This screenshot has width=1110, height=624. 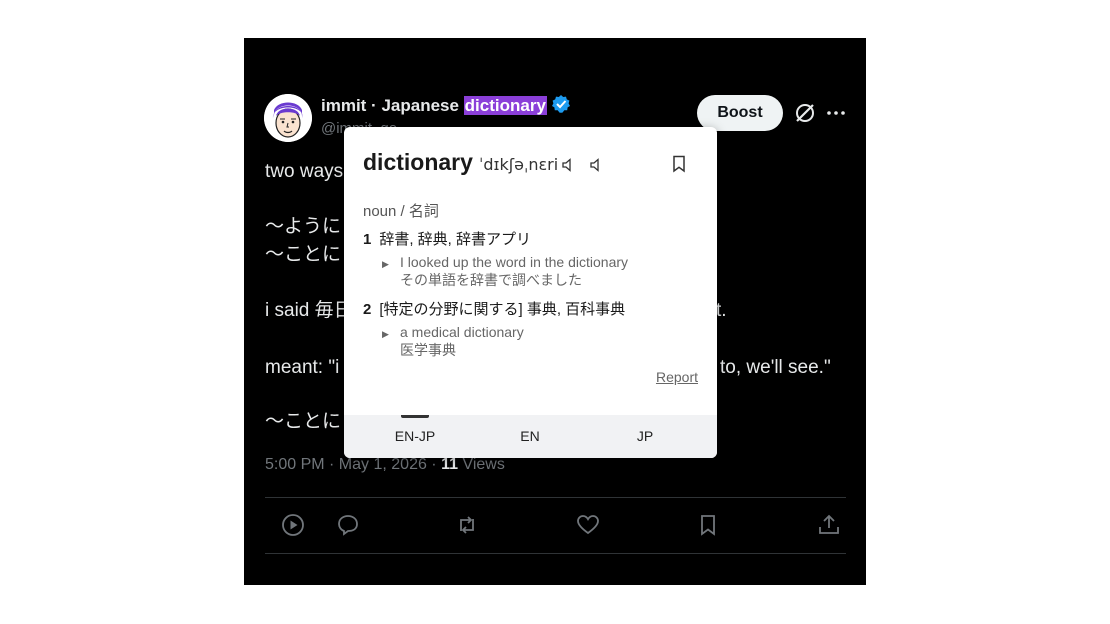 I want to click on verified-badge-icon, so click(x=561, y=107).